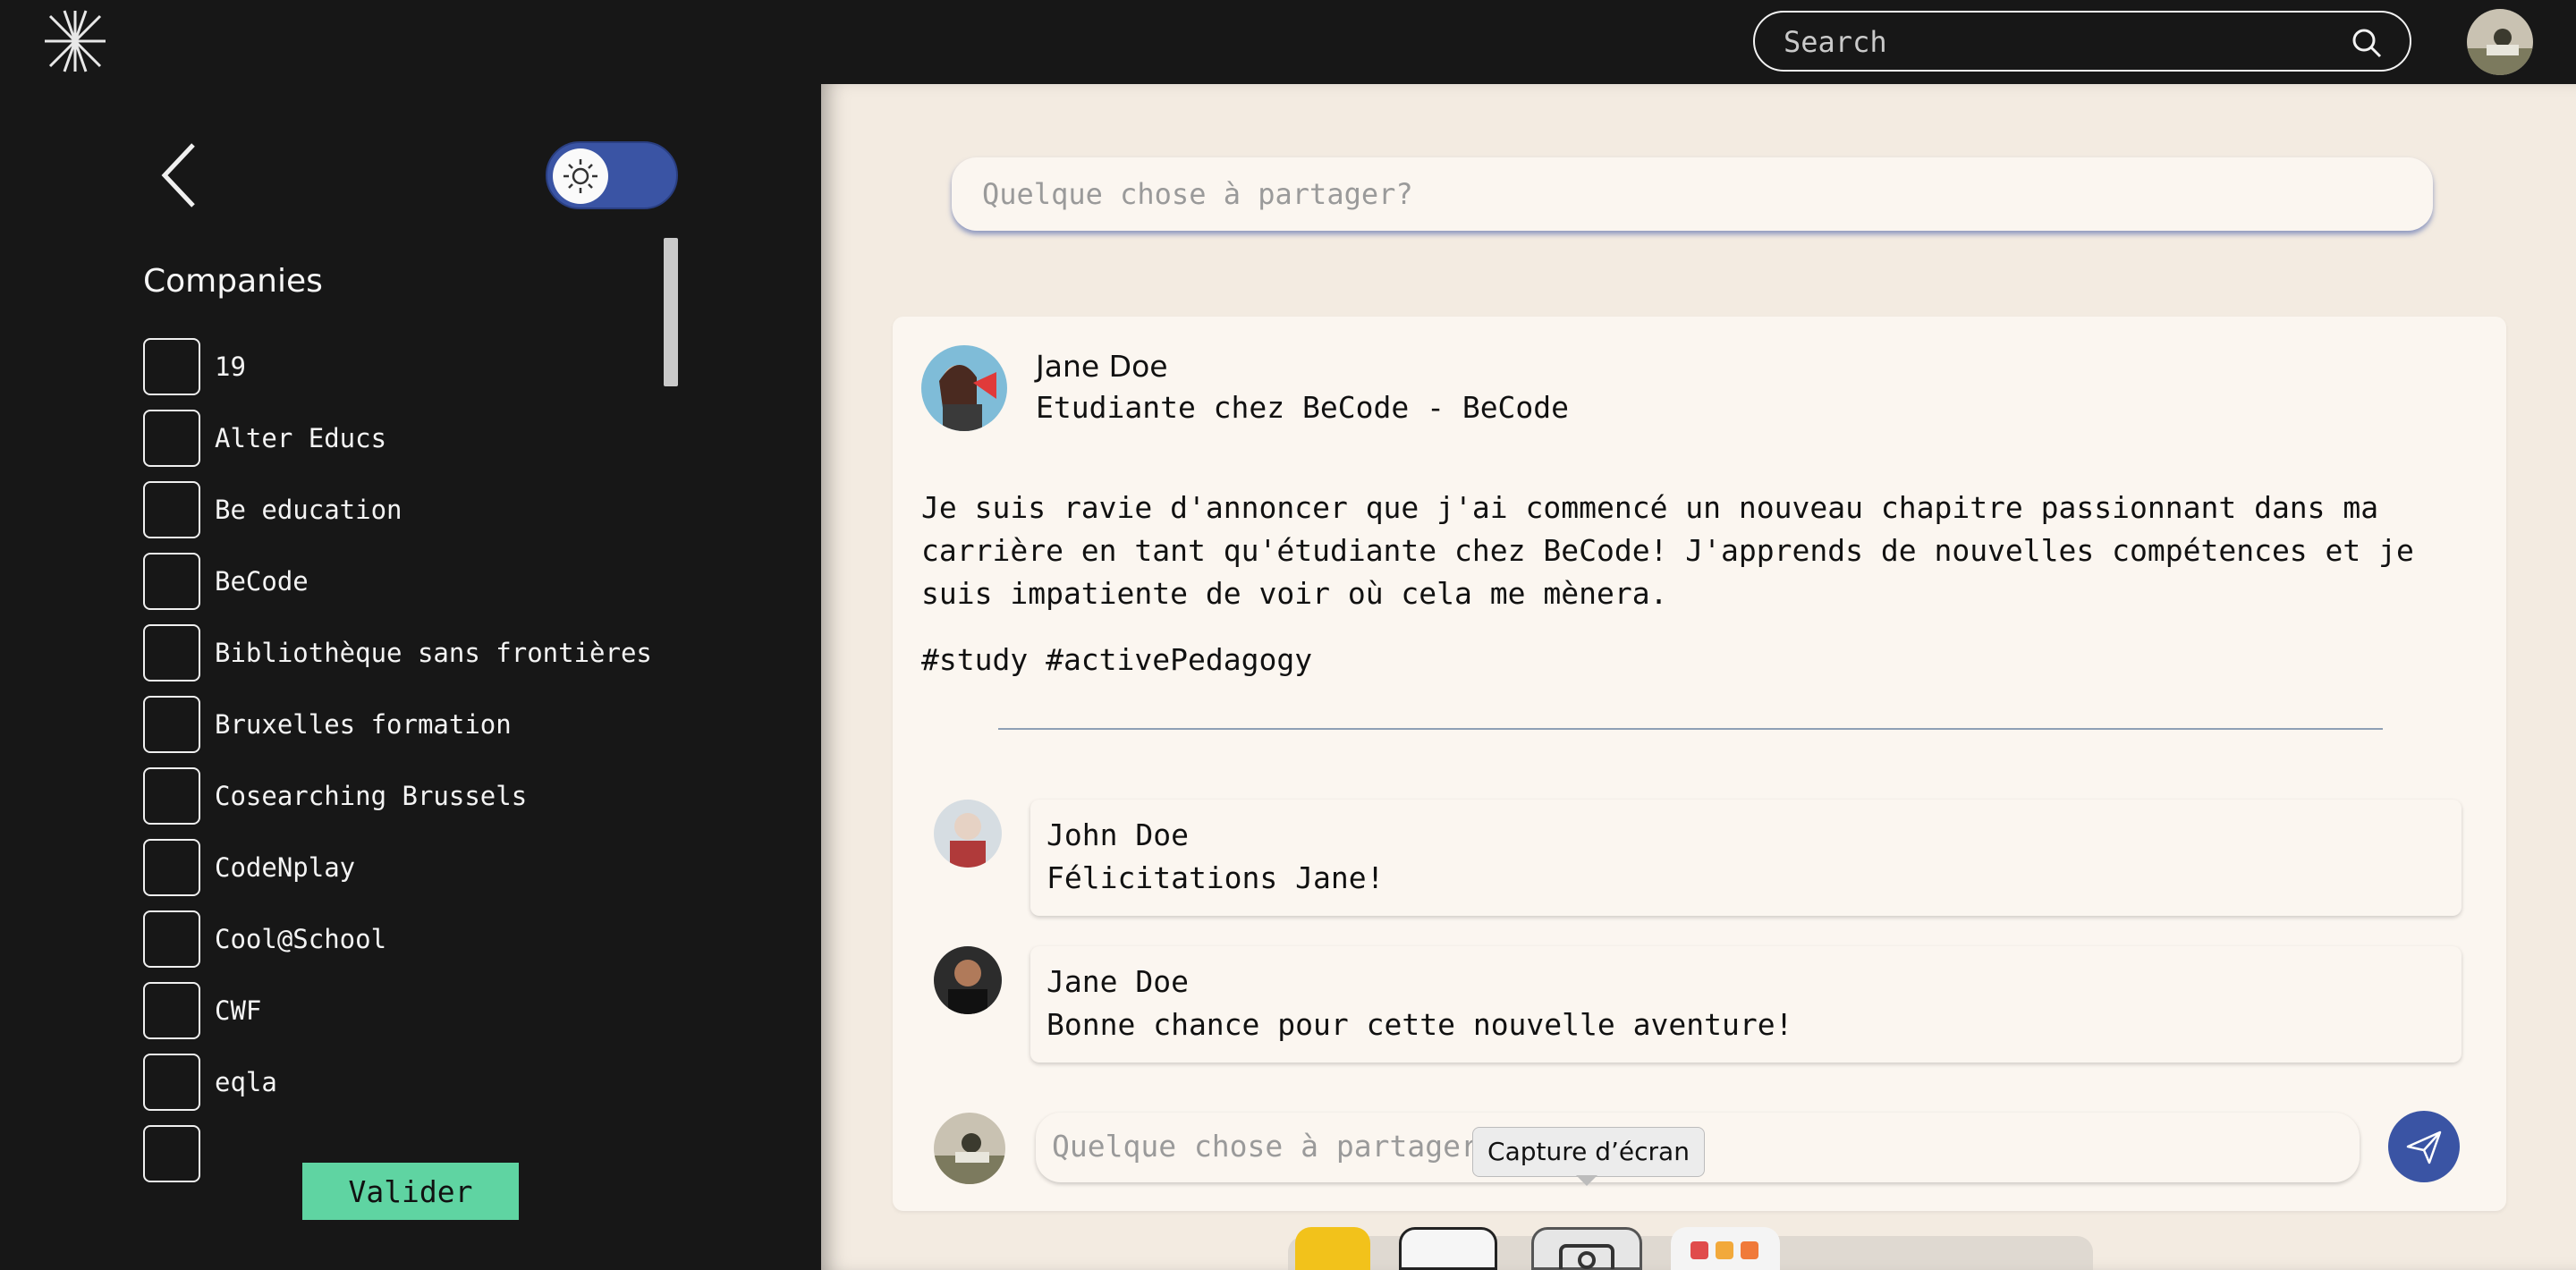 This screenshot has height=1270, width=2576. Describe the element at coordinates (1215, 877) in the screenshot. I see `comment-text: Félicitations Jane!` at that location.